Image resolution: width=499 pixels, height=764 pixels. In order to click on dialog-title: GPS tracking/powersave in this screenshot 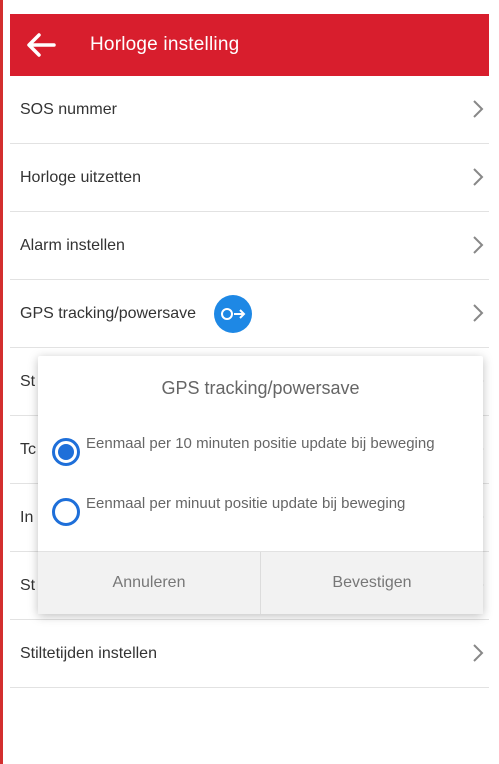, I will do `click(260, 388)`.